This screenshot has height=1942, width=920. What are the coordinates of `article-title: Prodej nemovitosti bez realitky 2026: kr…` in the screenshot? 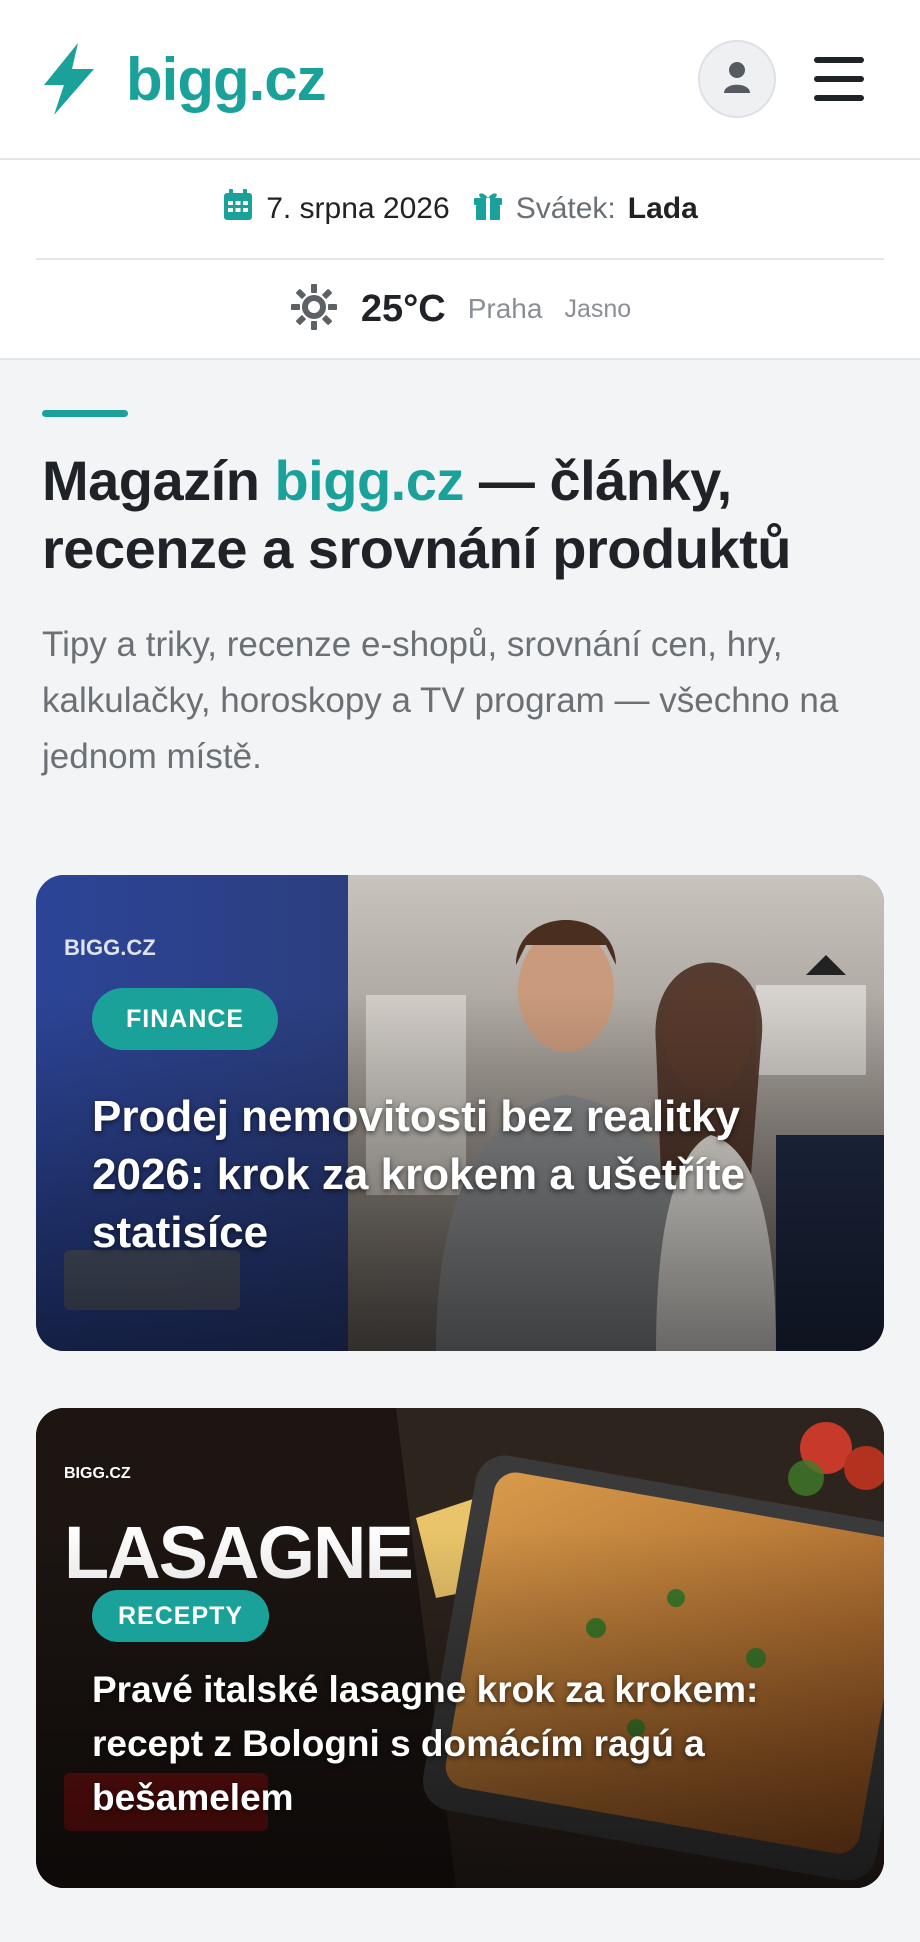 It's located at (463, 1175).